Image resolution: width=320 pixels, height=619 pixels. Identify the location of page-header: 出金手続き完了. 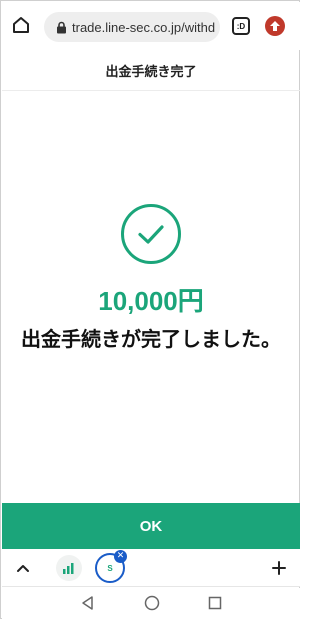
(151, 71).